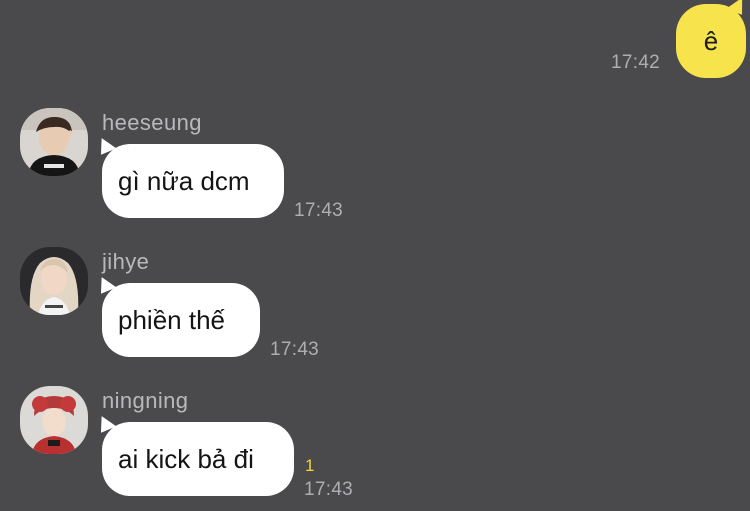  What do you see at coordinates (126, 261) in the screenshot?
I see `sender-name: jihye` at bounding box center [126, 261].